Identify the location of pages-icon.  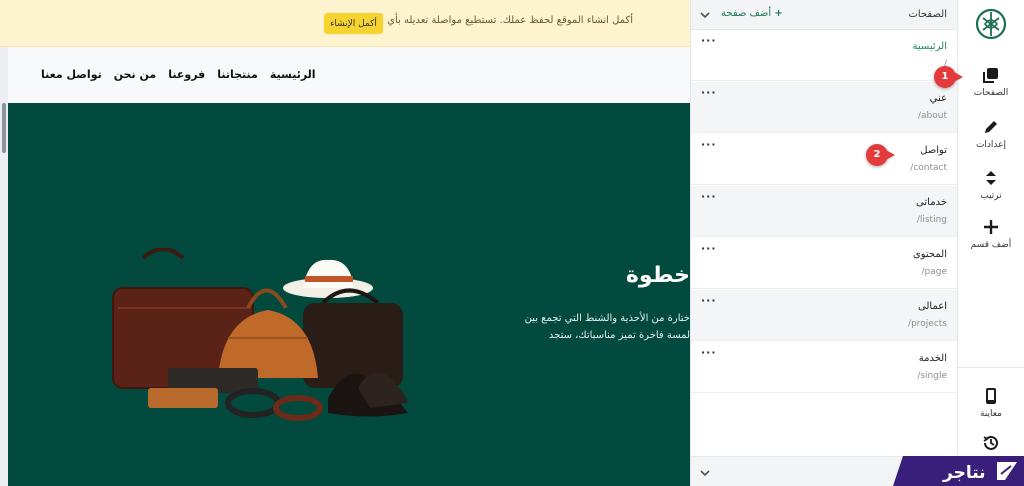
(990, 75).